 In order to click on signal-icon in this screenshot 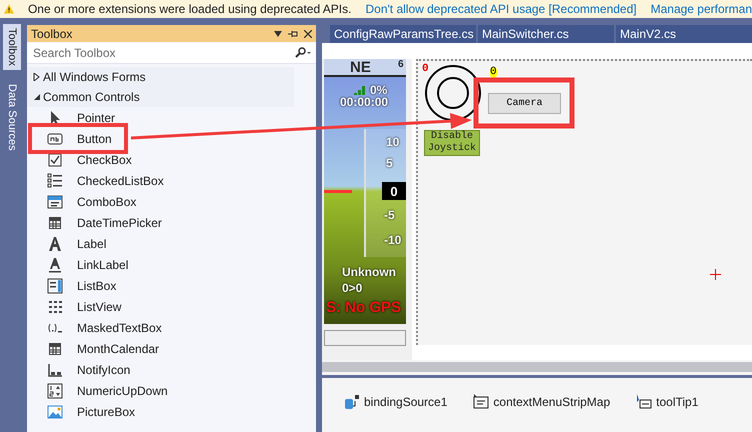, I will do `click(360, 90)`.